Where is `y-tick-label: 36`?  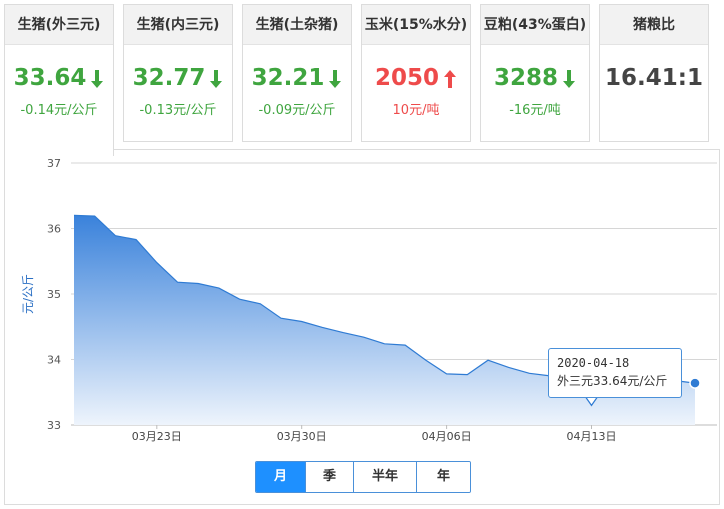
y-tick-label: 36 is located at coordinates (54, 229).